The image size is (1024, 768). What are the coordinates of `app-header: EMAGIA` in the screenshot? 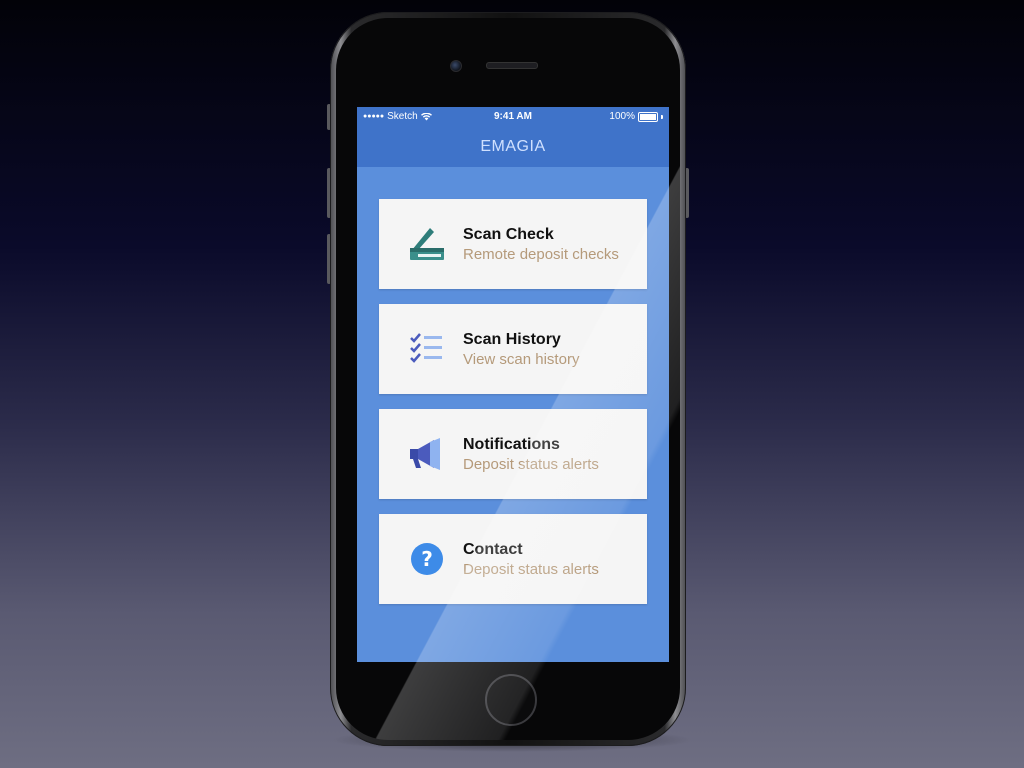 It's located at (513, 147).